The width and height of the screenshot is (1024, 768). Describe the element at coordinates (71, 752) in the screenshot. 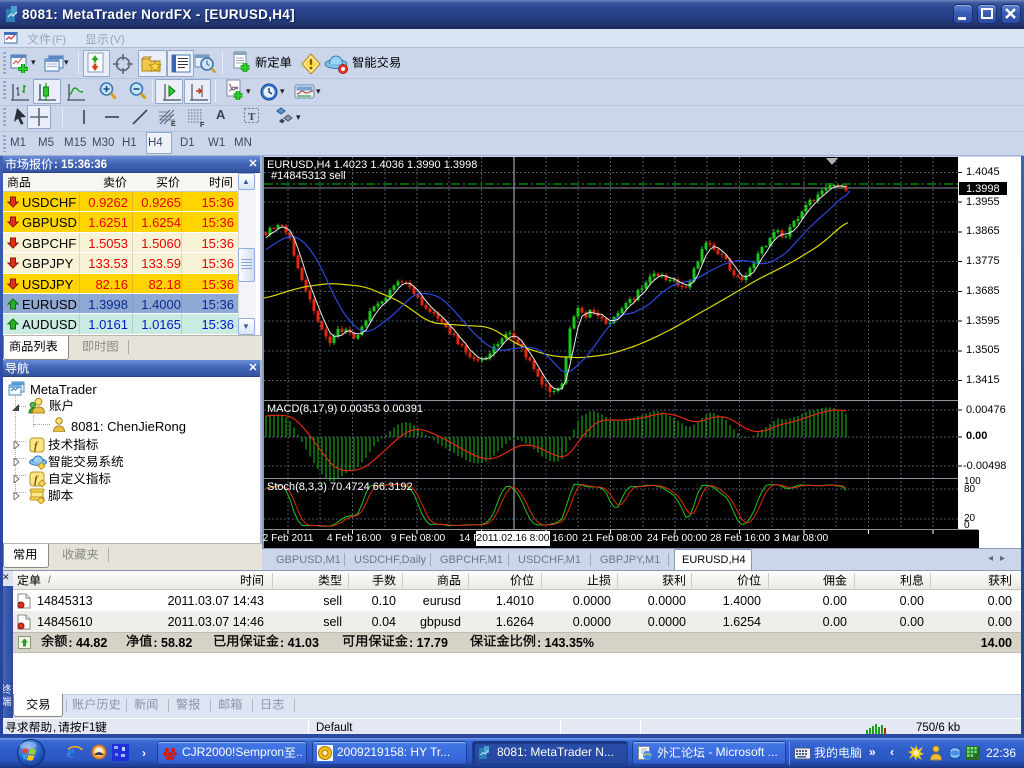

I see `svg-text: e` at that location.